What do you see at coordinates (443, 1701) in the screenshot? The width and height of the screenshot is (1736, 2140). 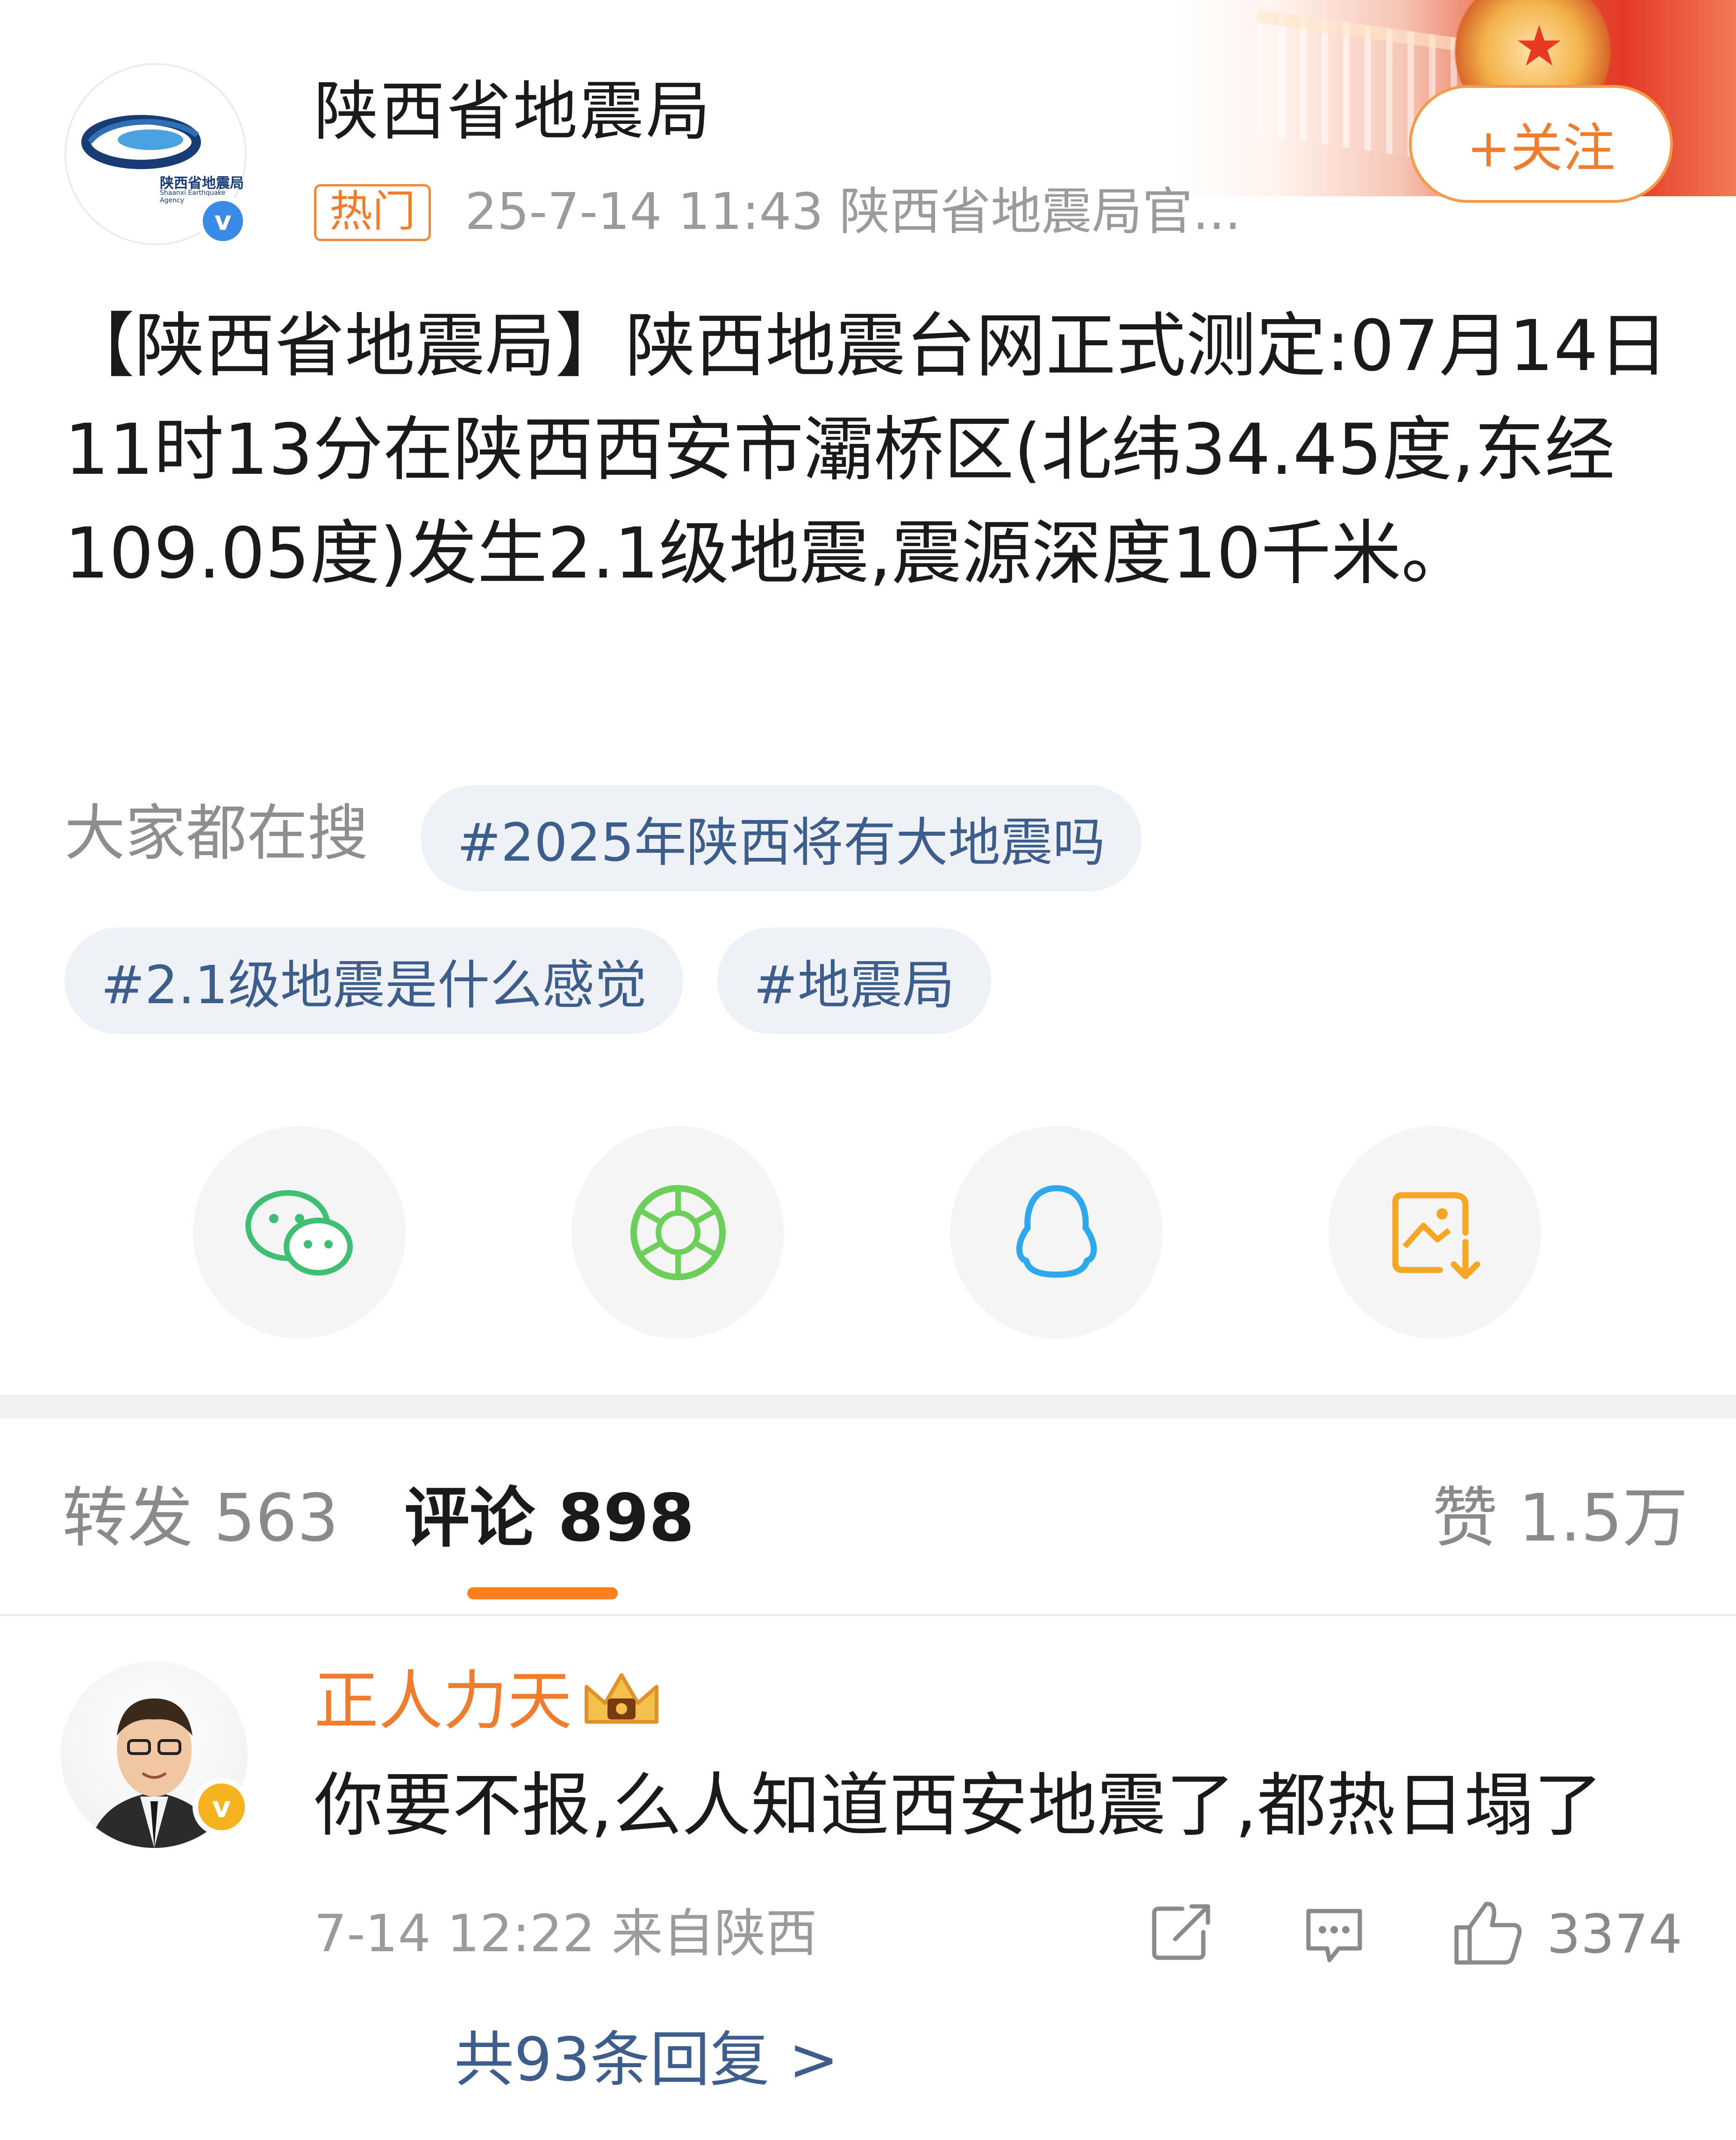 I see `commenter-name: 正人力天` at bounding box center [443, 1701].